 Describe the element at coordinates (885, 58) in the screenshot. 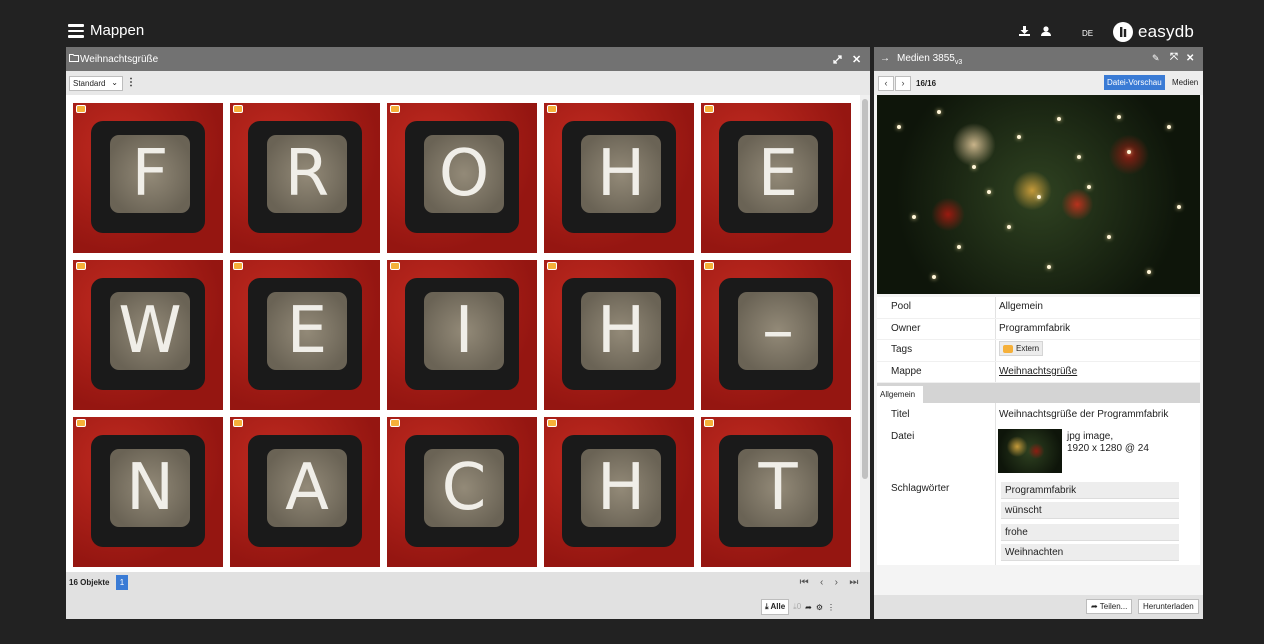

I see `arrow-right-icon: →` at that location.